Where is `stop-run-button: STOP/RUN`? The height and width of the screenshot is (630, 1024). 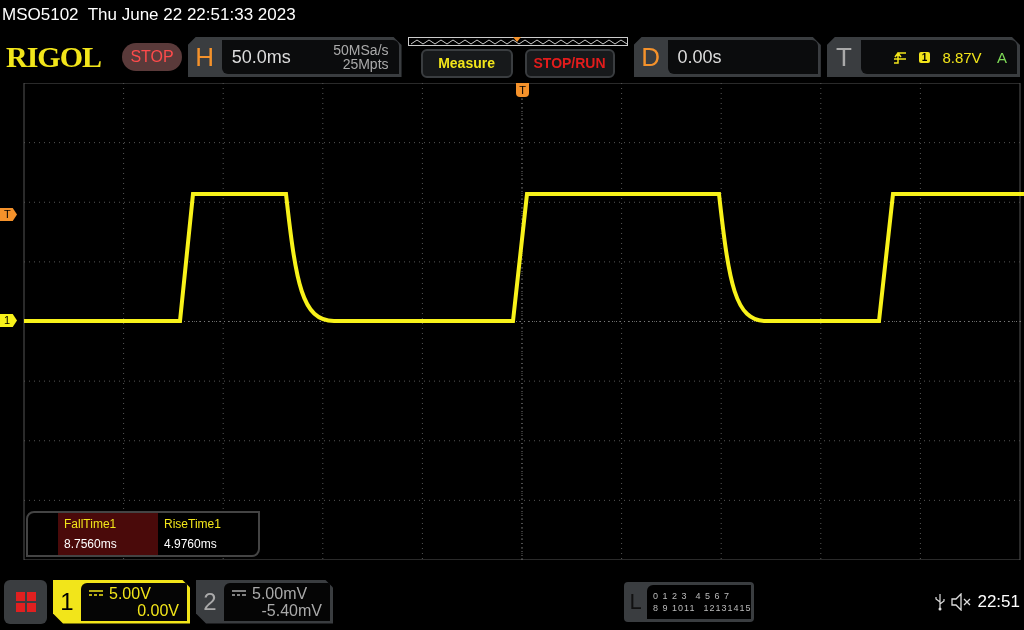 stop-run-button: STOP/RUN is located at coordinates (569, 63).